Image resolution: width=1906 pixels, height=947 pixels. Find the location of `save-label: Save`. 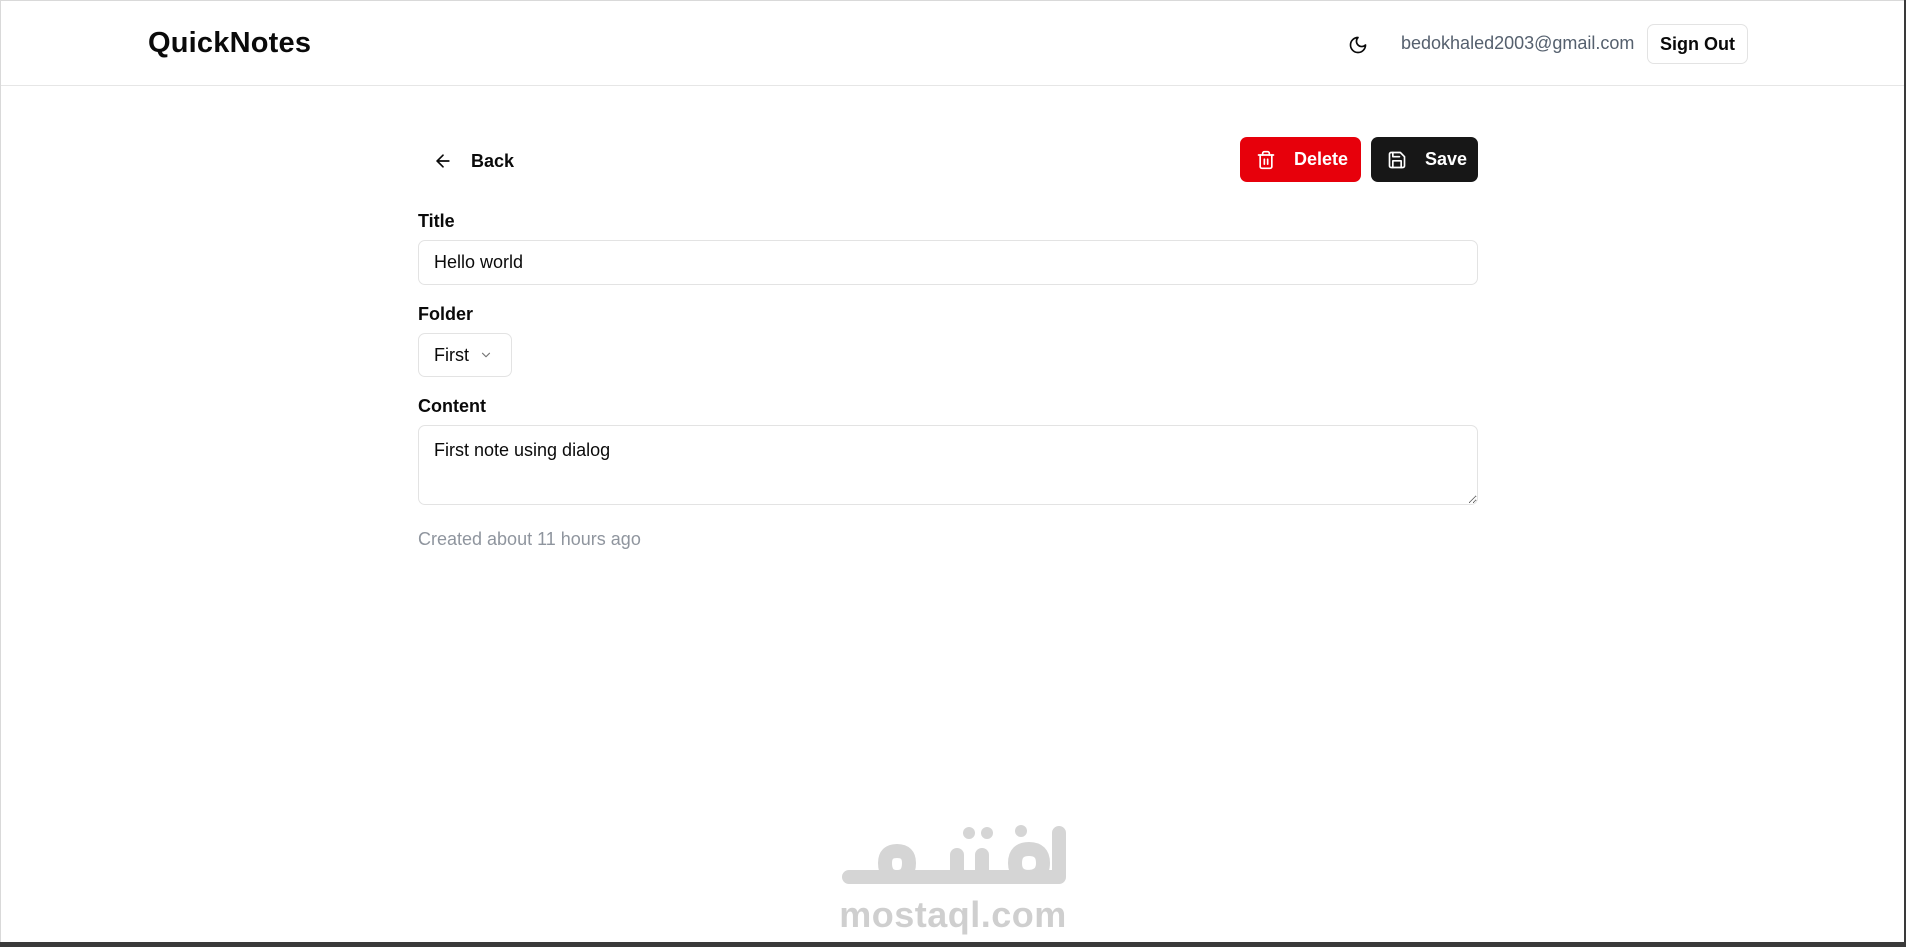

save-label: Save is located at coordinates (1446, 159).